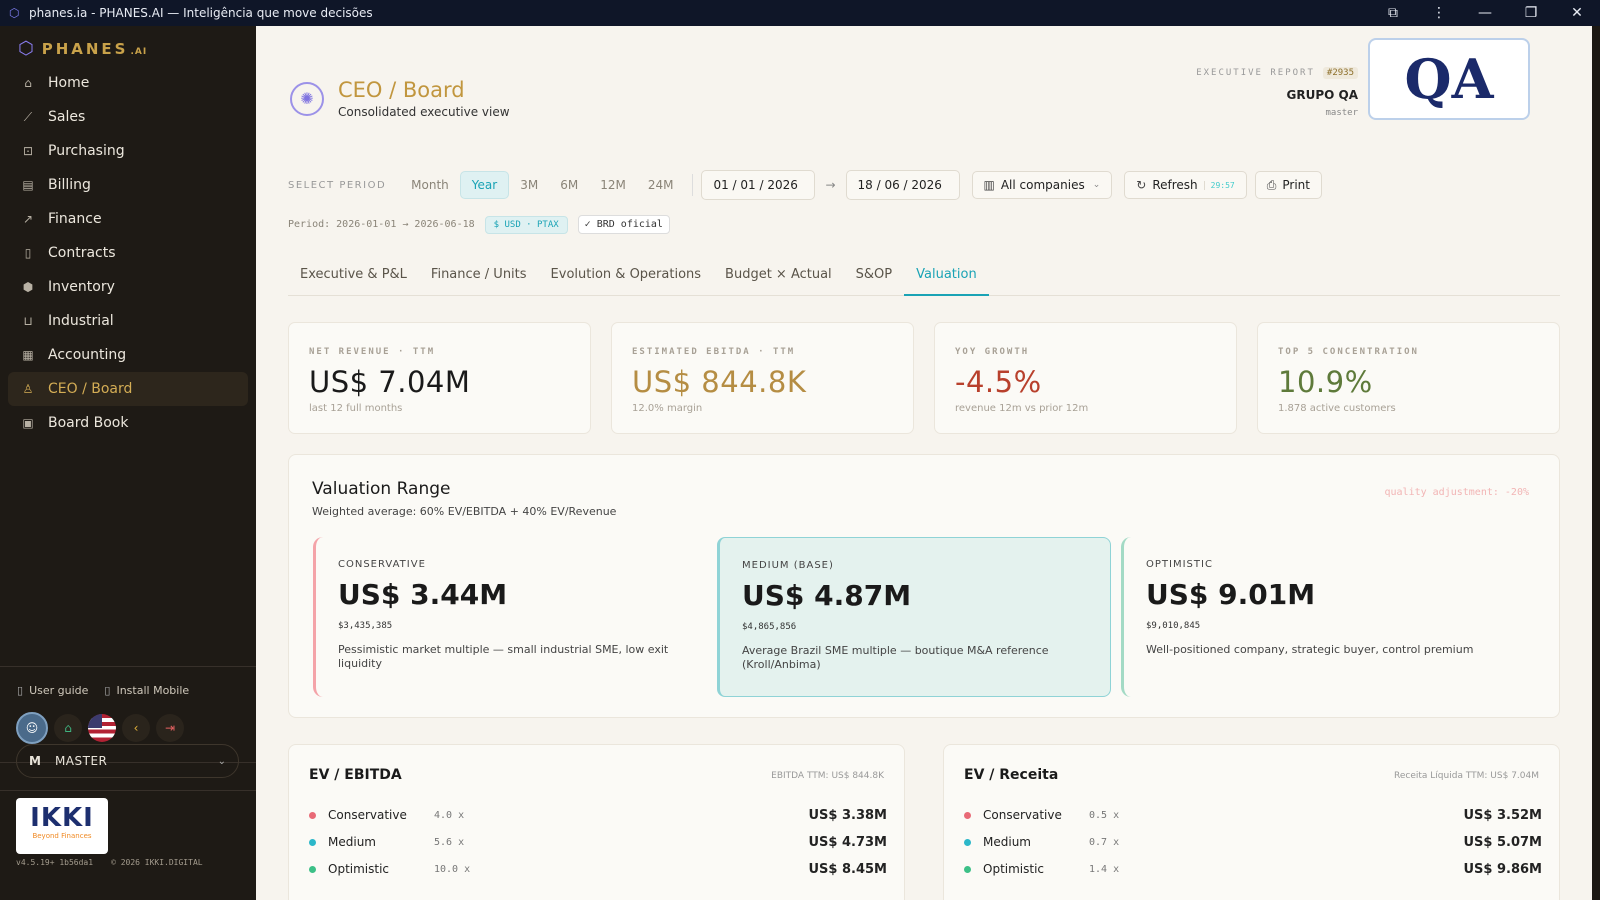  I want to click on close-window-button: ✕, so click(1577, 13).